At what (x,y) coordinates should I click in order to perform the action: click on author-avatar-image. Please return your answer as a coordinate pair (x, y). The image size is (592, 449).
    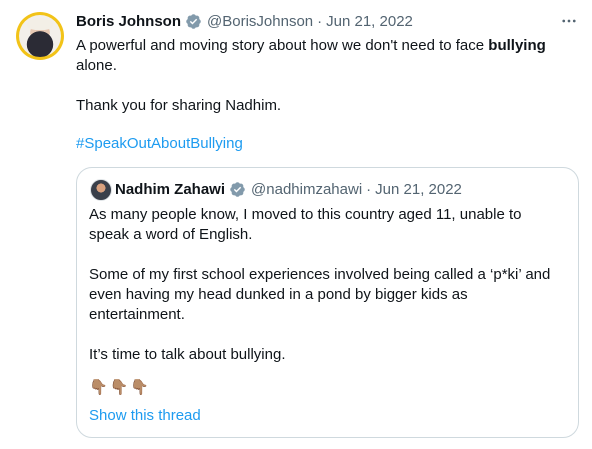
    Looking at the image, I should click on (40, 36).